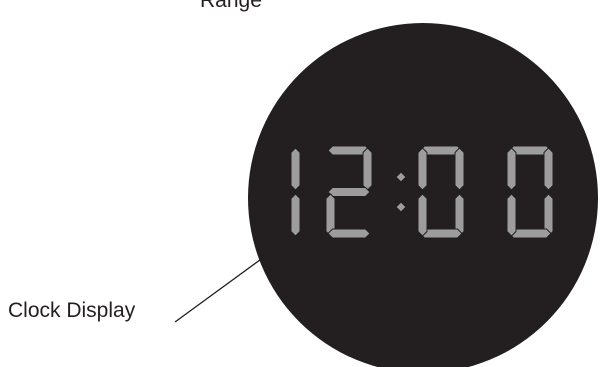 Image resolution: width=605 pixels, height=367 pixels. What do you see at coordinates (422, 215) in the screenshot?
I see `digit-3-segment-e` at bounding box center [422, 215].